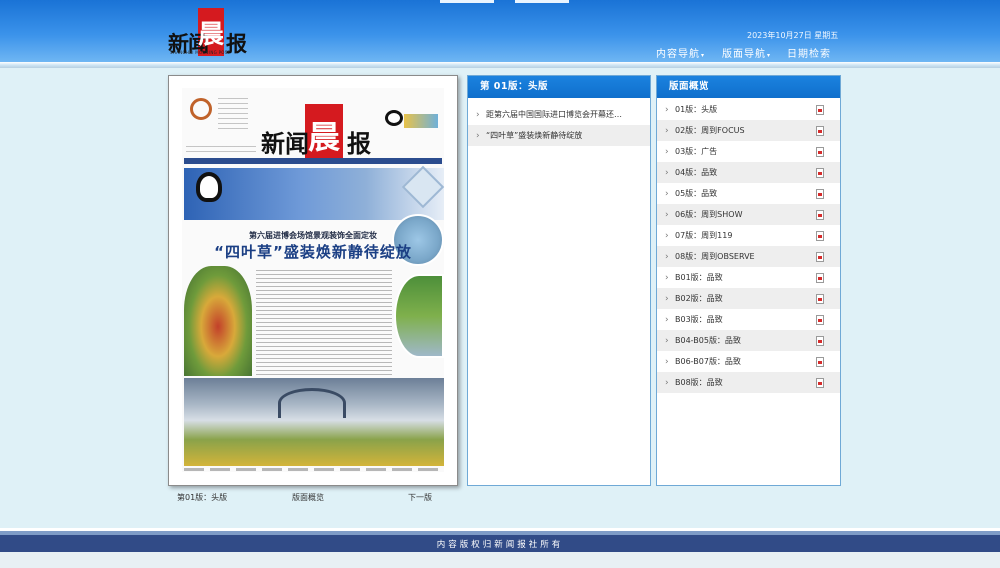  I want to click on paper-footer, so click(313, 469).